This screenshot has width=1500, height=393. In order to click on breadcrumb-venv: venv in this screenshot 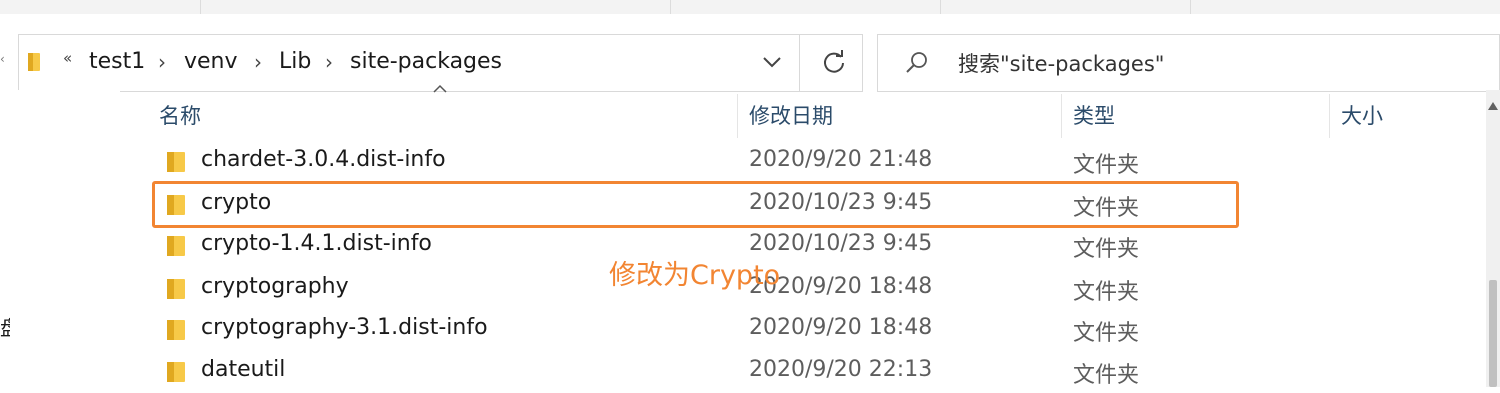, I will do `click(211, 61)`.